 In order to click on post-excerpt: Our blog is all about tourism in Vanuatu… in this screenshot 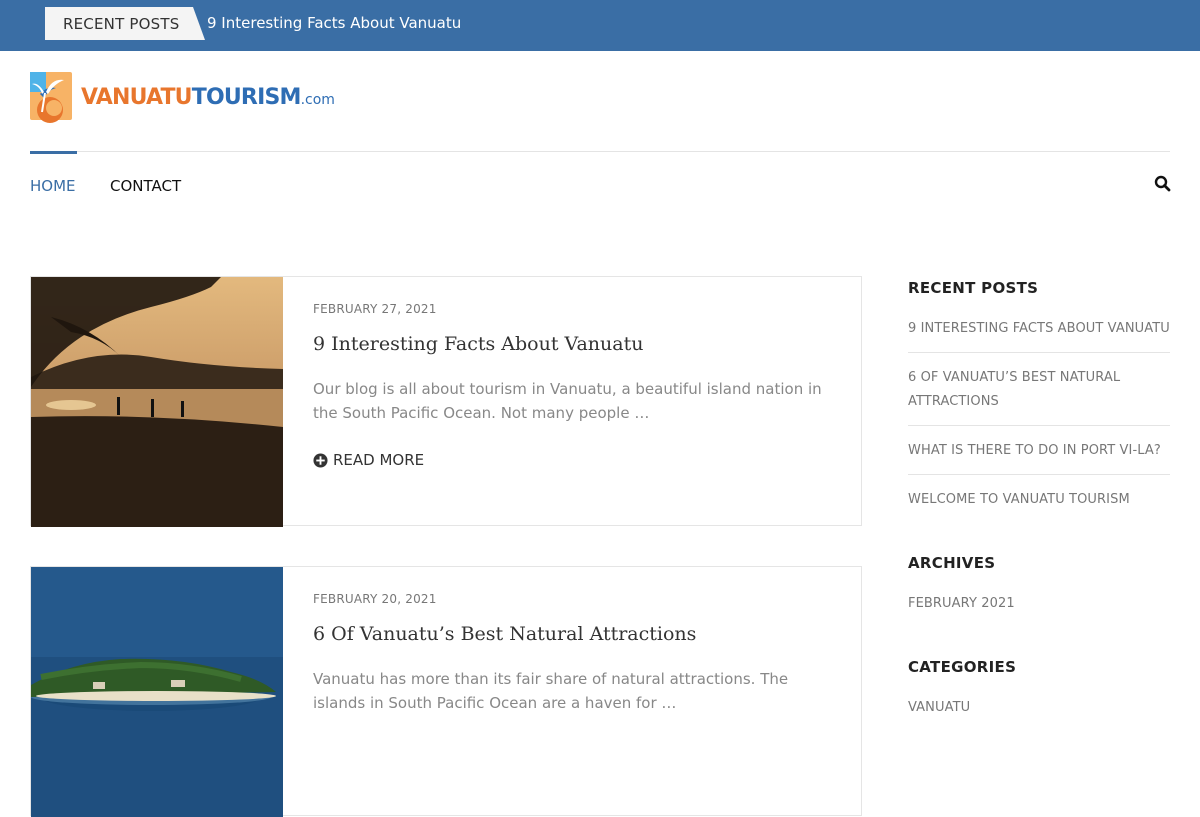, I will do `click(567, 401)`.